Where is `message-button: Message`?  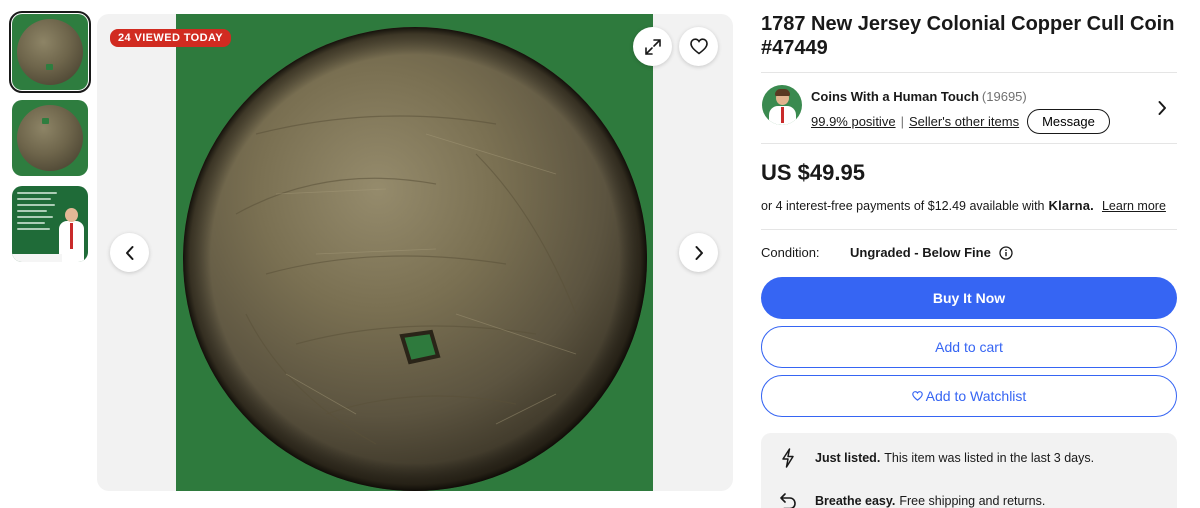 message-button: Message is located at coordinates (1068, 121).